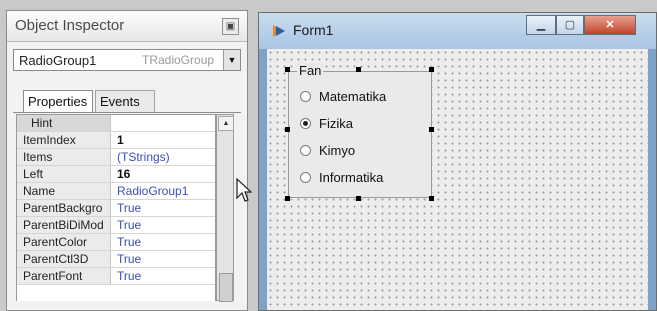 Image resolution: width=657 pixels, height=311 pixels. Describe the element at coordinates (116, 259) in the screenshot. I see `property-row-parentctl3d: ParentCtl3D True` at that location.